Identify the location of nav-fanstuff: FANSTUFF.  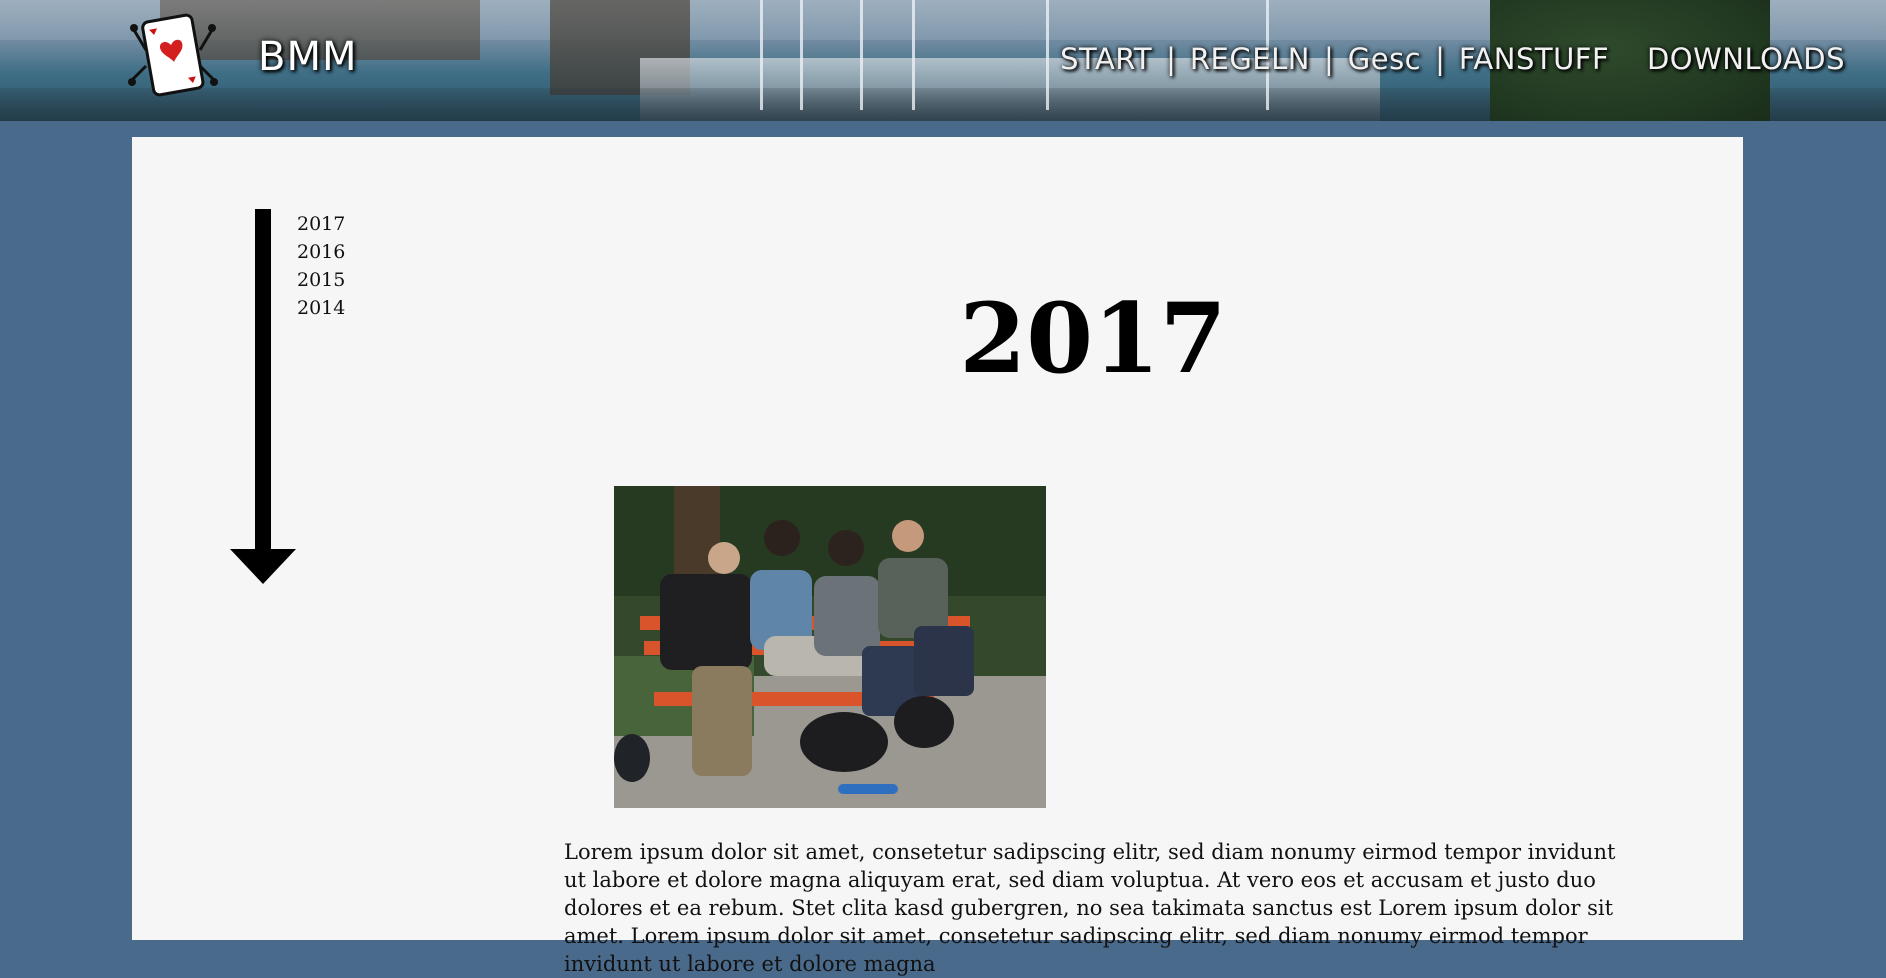
(1534, 59).